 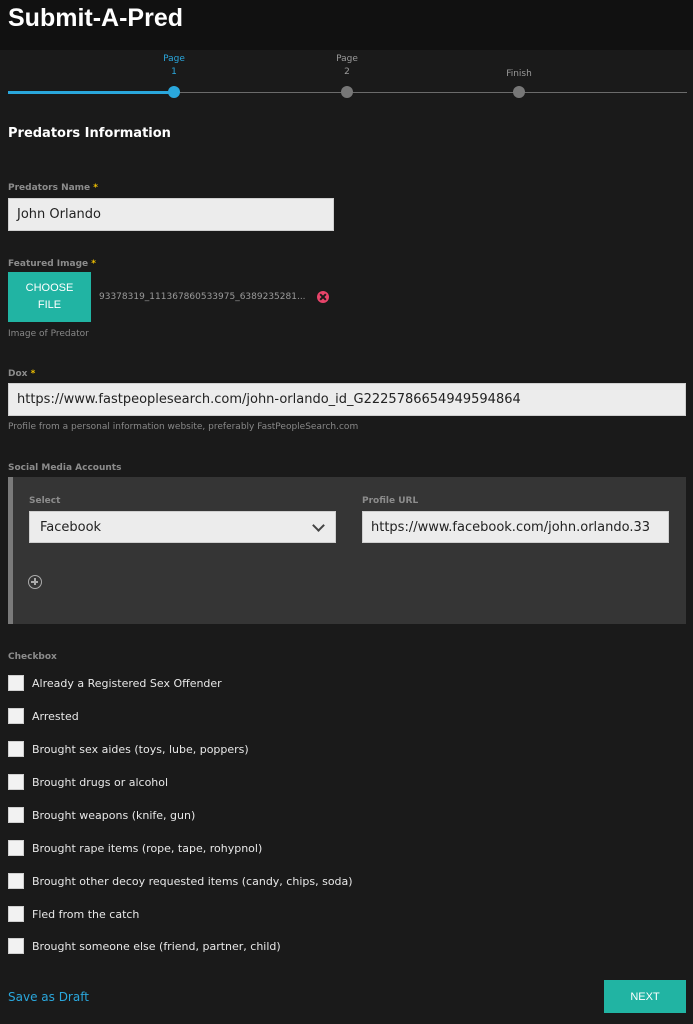 I want to click on predator-name-input: John Orlando, so click(x=171, y=214).